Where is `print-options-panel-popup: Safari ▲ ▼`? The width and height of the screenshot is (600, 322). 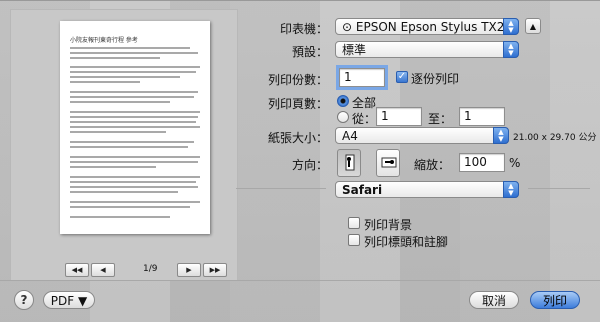 print-options-panel-popup: Safari ▲ ▼ is located at coordinates (427, 189).